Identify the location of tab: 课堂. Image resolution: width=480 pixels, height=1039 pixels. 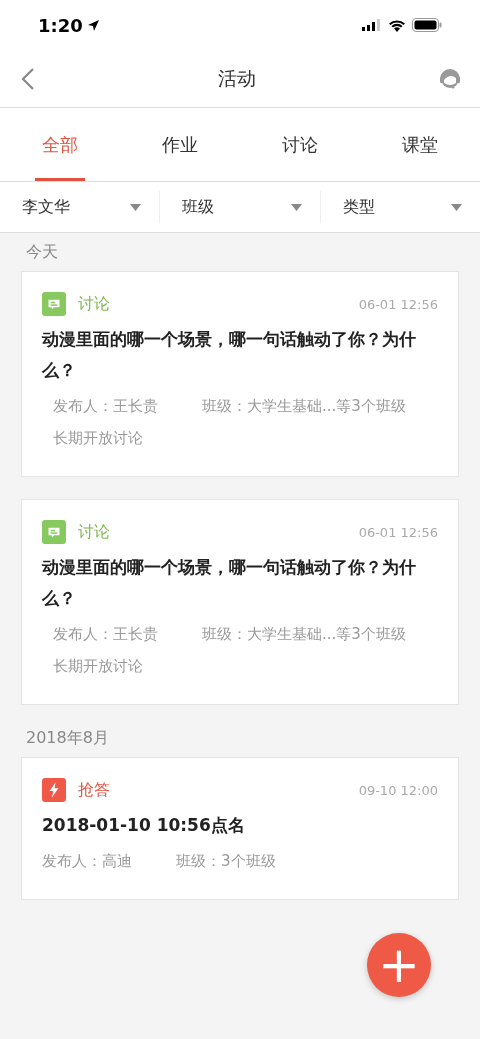
(420, 144).